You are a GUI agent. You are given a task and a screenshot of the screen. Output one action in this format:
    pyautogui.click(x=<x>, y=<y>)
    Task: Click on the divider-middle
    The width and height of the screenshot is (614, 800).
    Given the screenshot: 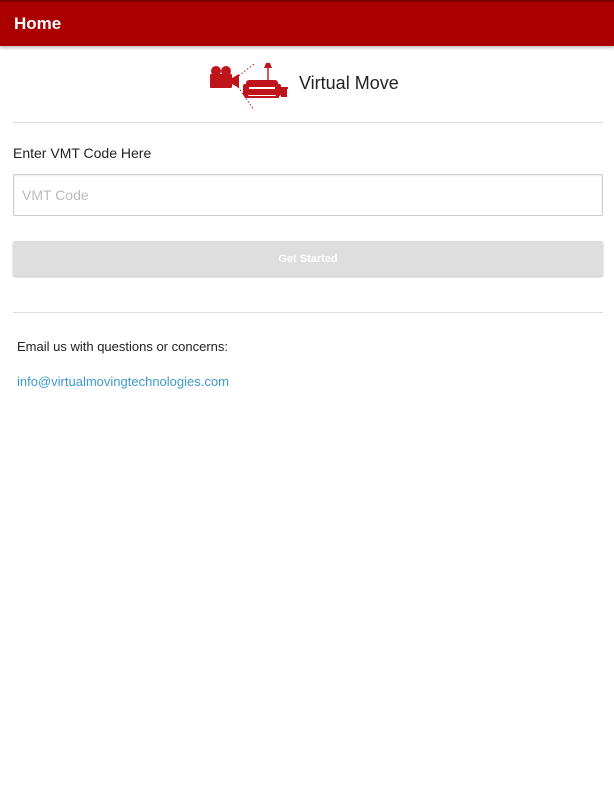 What is the action you would take?
    pyautogui.click(x=308, y=312)
    